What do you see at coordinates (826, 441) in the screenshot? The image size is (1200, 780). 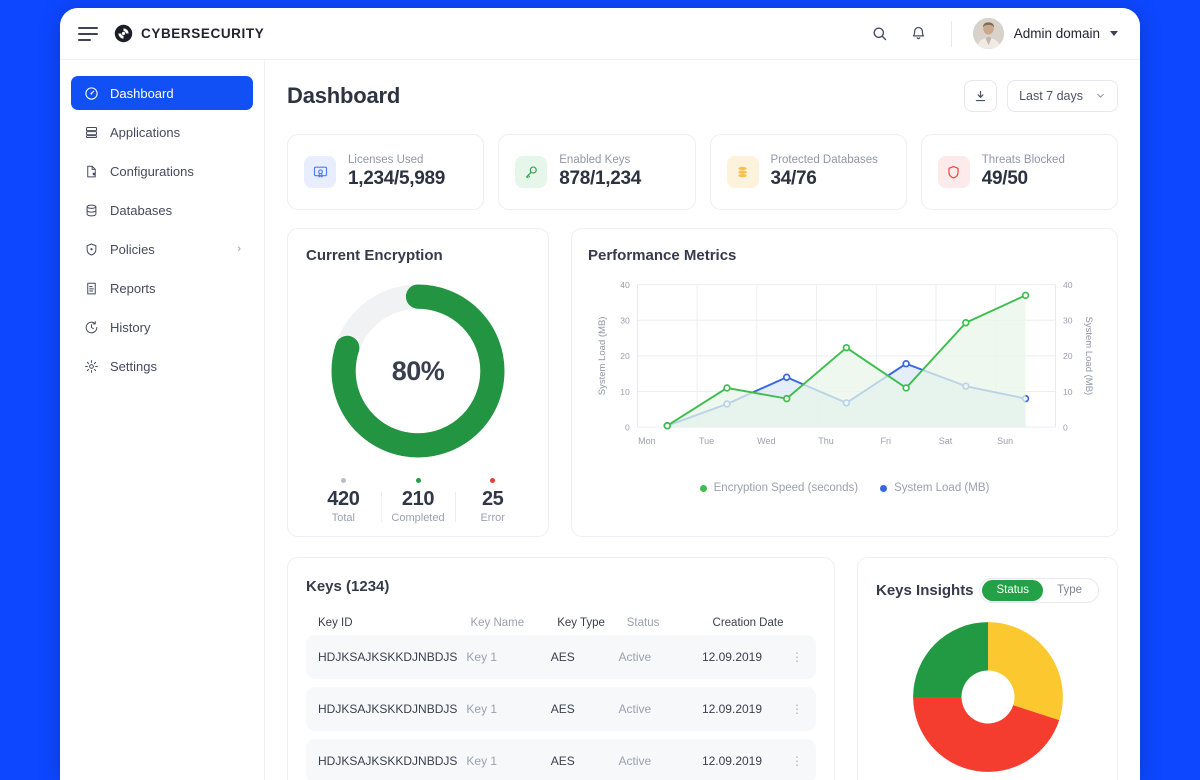 I see `svg-text: Thu` at bounding box center [826, 441].